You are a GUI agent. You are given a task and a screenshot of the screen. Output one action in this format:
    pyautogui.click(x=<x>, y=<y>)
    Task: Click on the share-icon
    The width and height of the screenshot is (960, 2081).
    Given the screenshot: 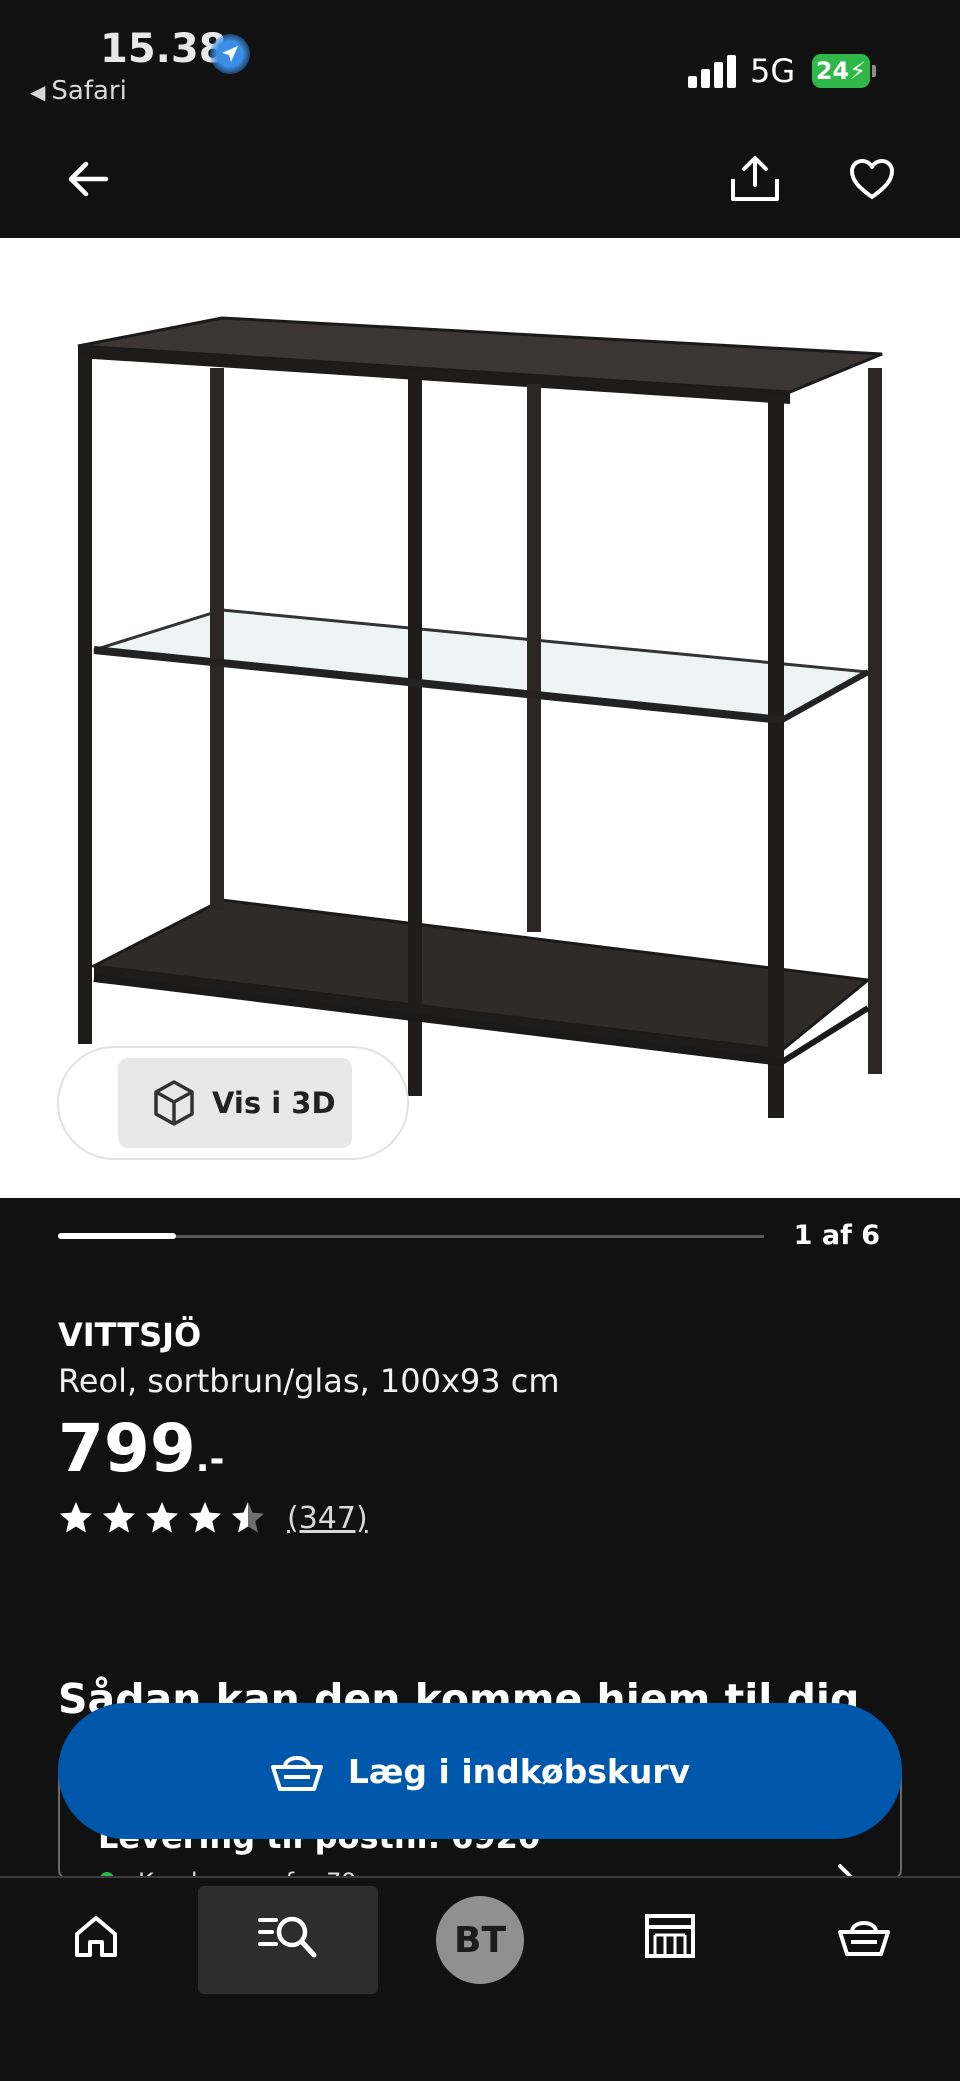 What is the action you would take?
    pyautogui.click(x=755, y=178)
    